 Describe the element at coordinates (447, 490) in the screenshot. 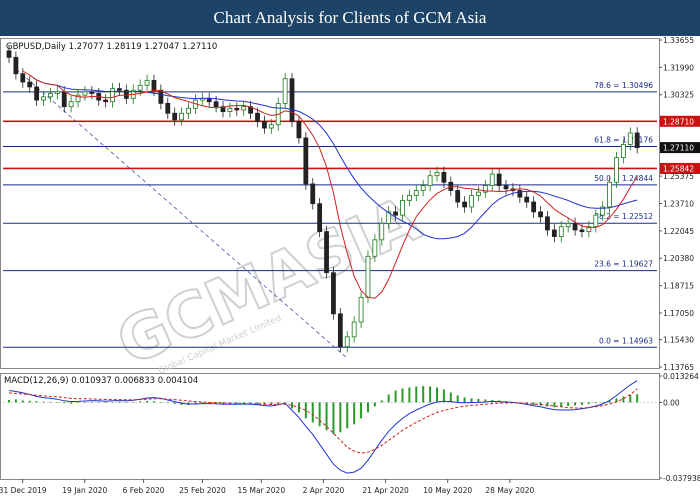

I see `x-tick-label: 10 May 2020` at that location.